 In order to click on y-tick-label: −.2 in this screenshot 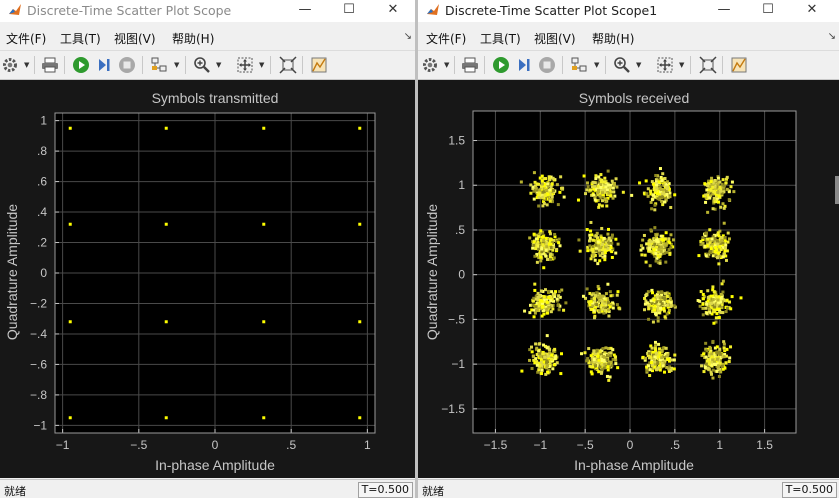, I will do `click(38, 303)`.